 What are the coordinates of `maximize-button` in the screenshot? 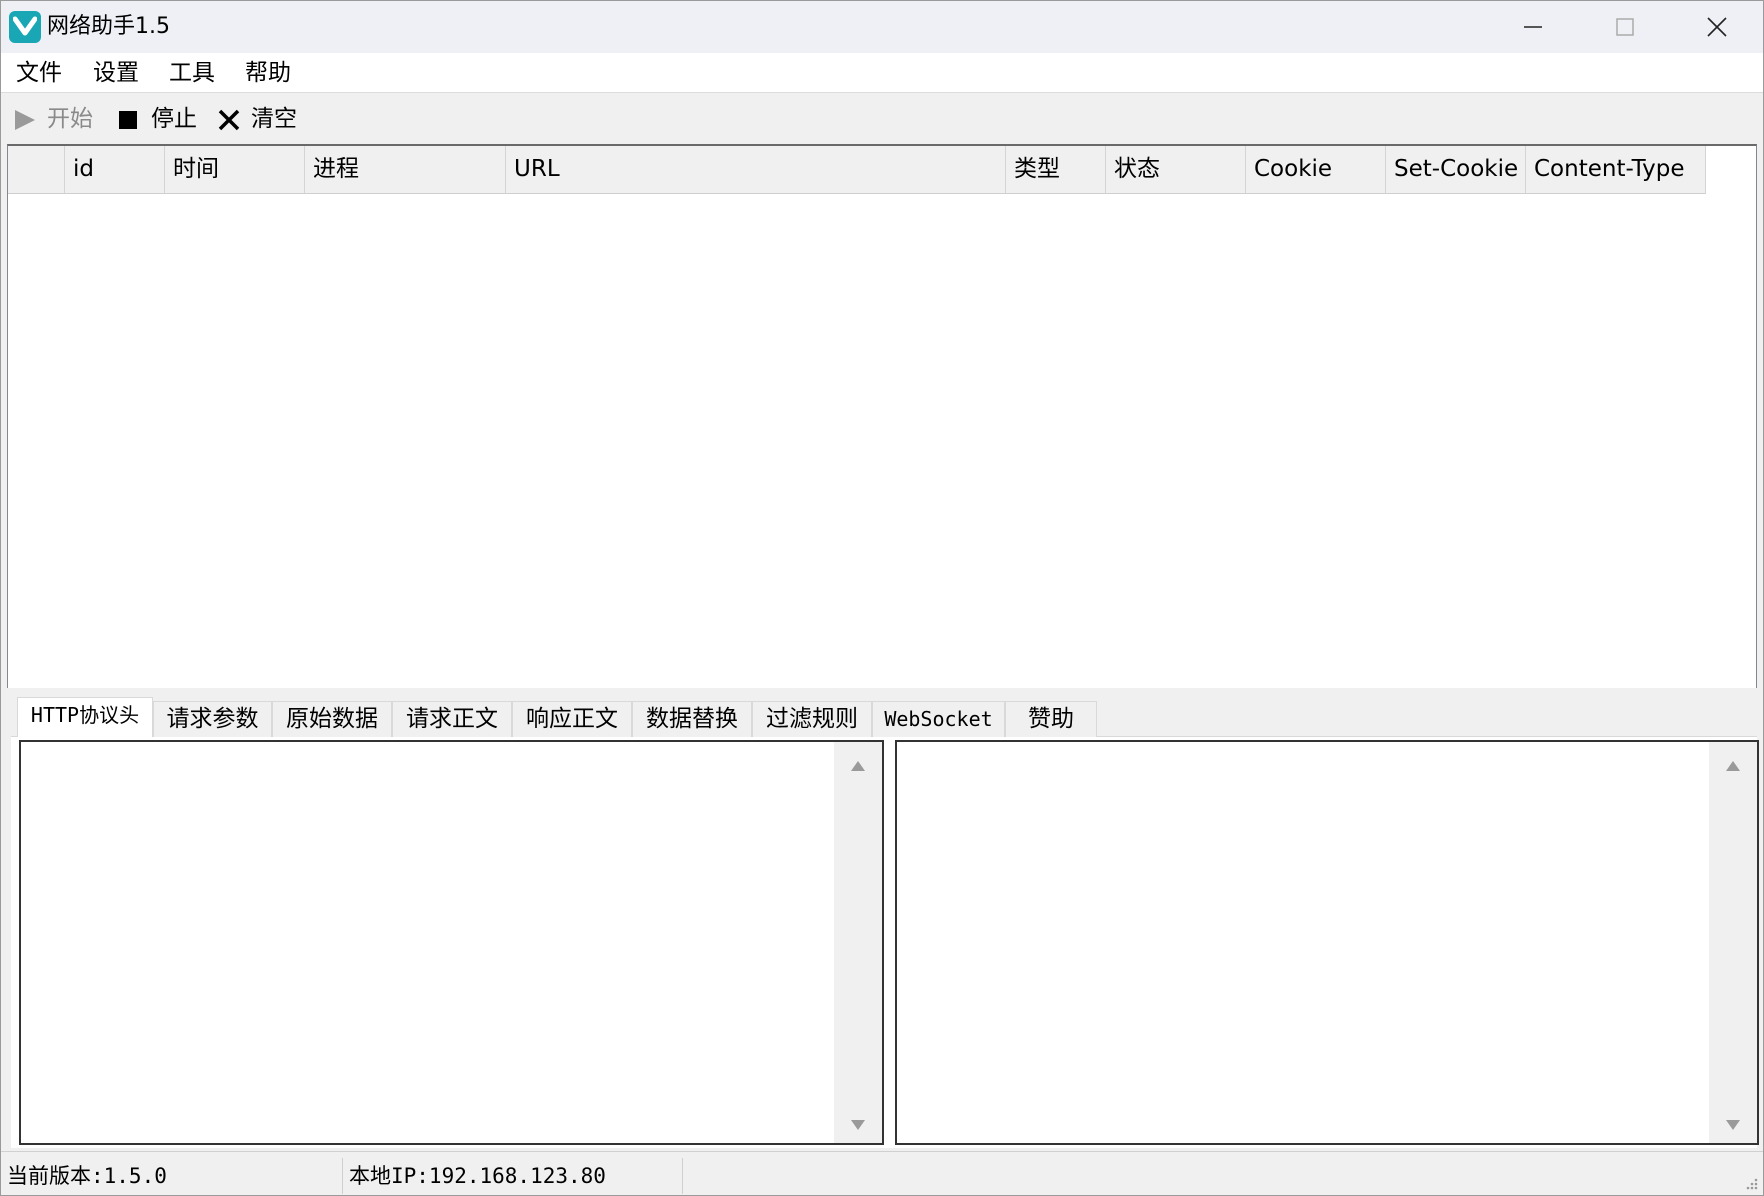 It's located at (1625, 27).